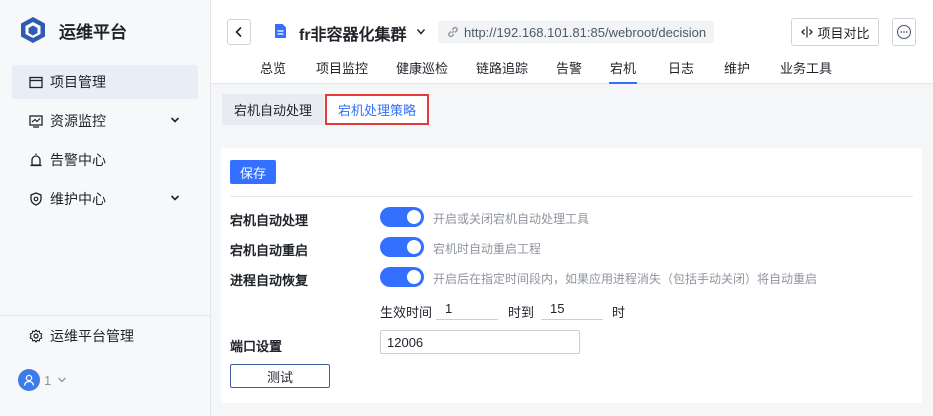 This screenshot has height=416, width=933. I want to click on tab-alarm: 告警, so click(569, 67).